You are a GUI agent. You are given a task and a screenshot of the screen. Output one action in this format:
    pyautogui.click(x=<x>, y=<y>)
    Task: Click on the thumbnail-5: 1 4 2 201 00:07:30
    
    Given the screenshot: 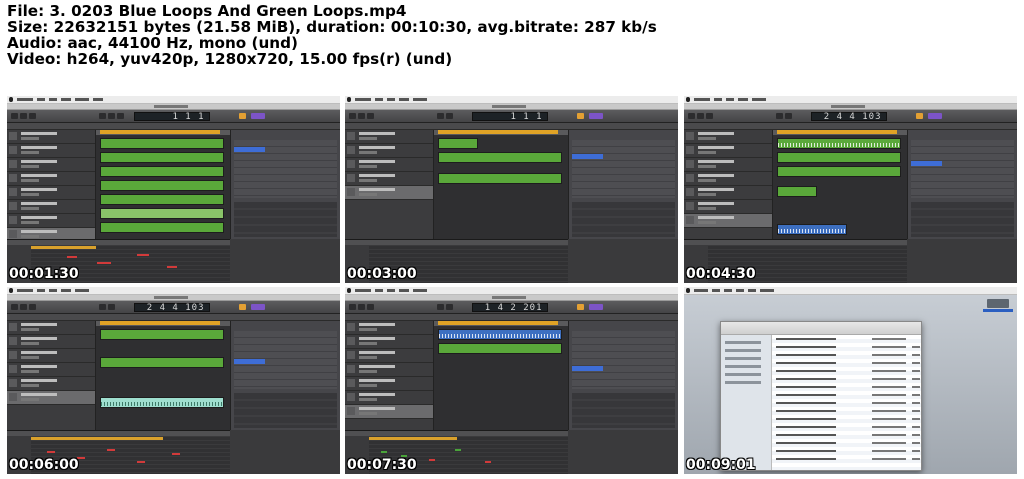 What is the action you would take?
    pyautogui.click(x=511, y=380)
    